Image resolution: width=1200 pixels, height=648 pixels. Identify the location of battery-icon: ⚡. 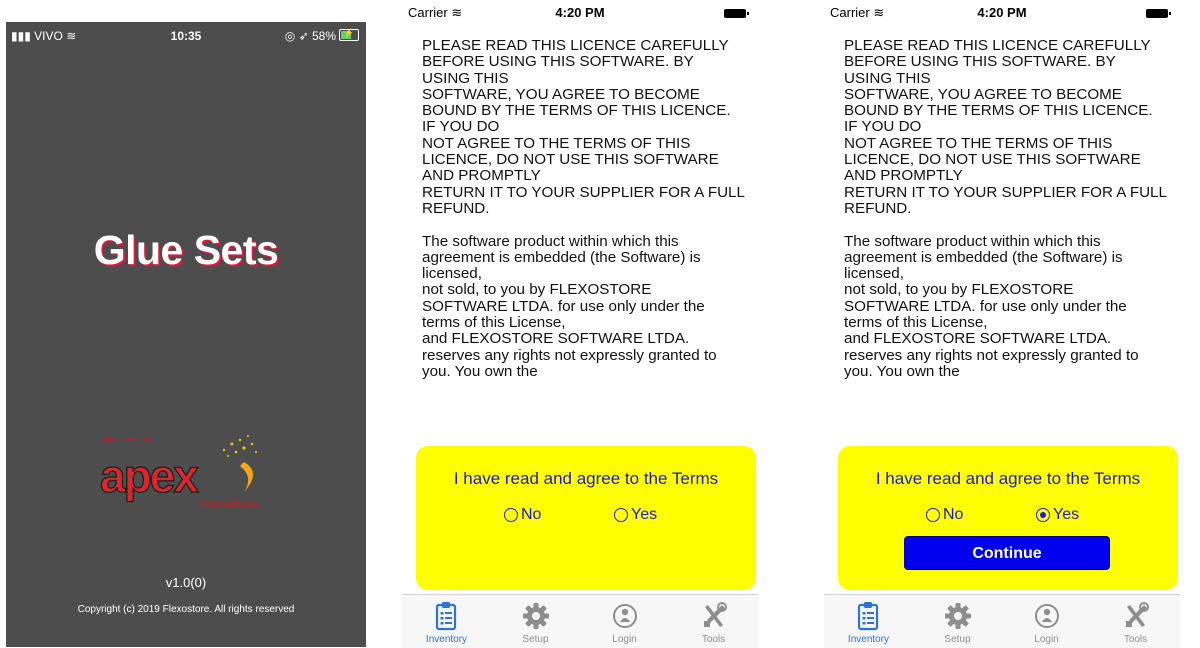
(349, 34).